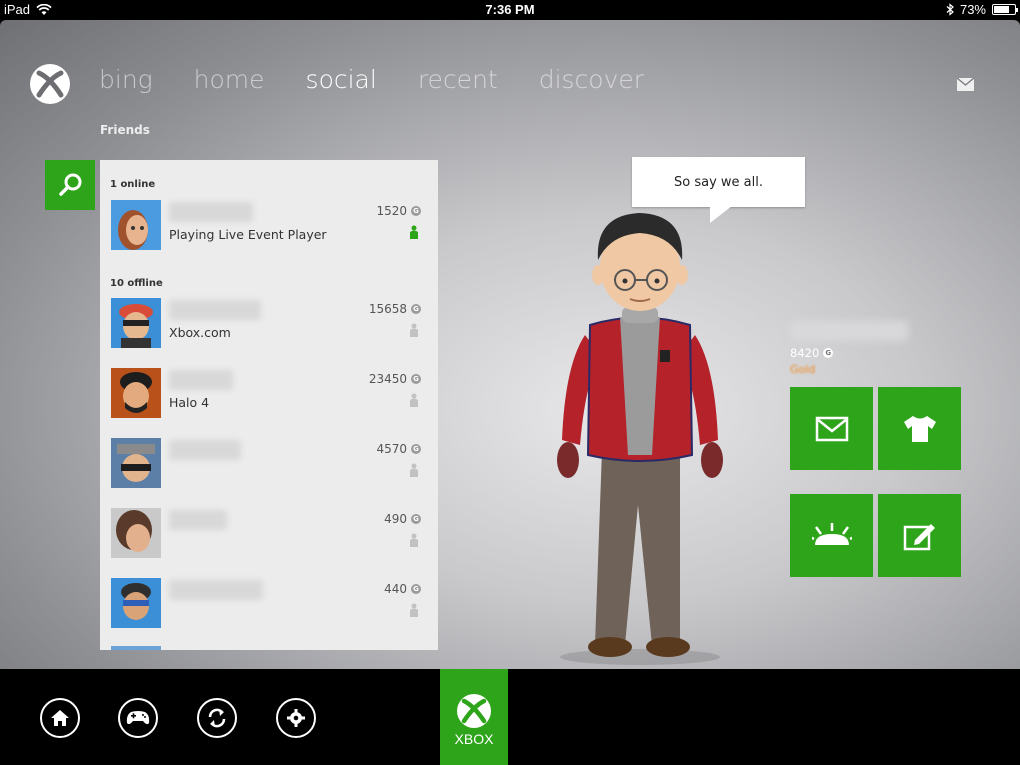 The image size is (1020, 765). Describe the element at coordinates (965, 84) in the screenshot. I see `messages-icon` at that location.